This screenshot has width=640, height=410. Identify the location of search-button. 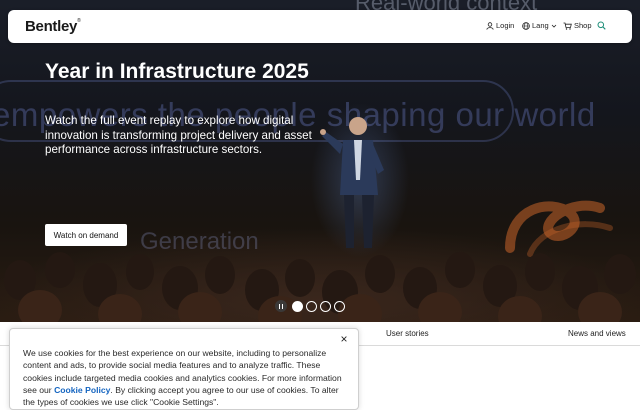
(601, 25).